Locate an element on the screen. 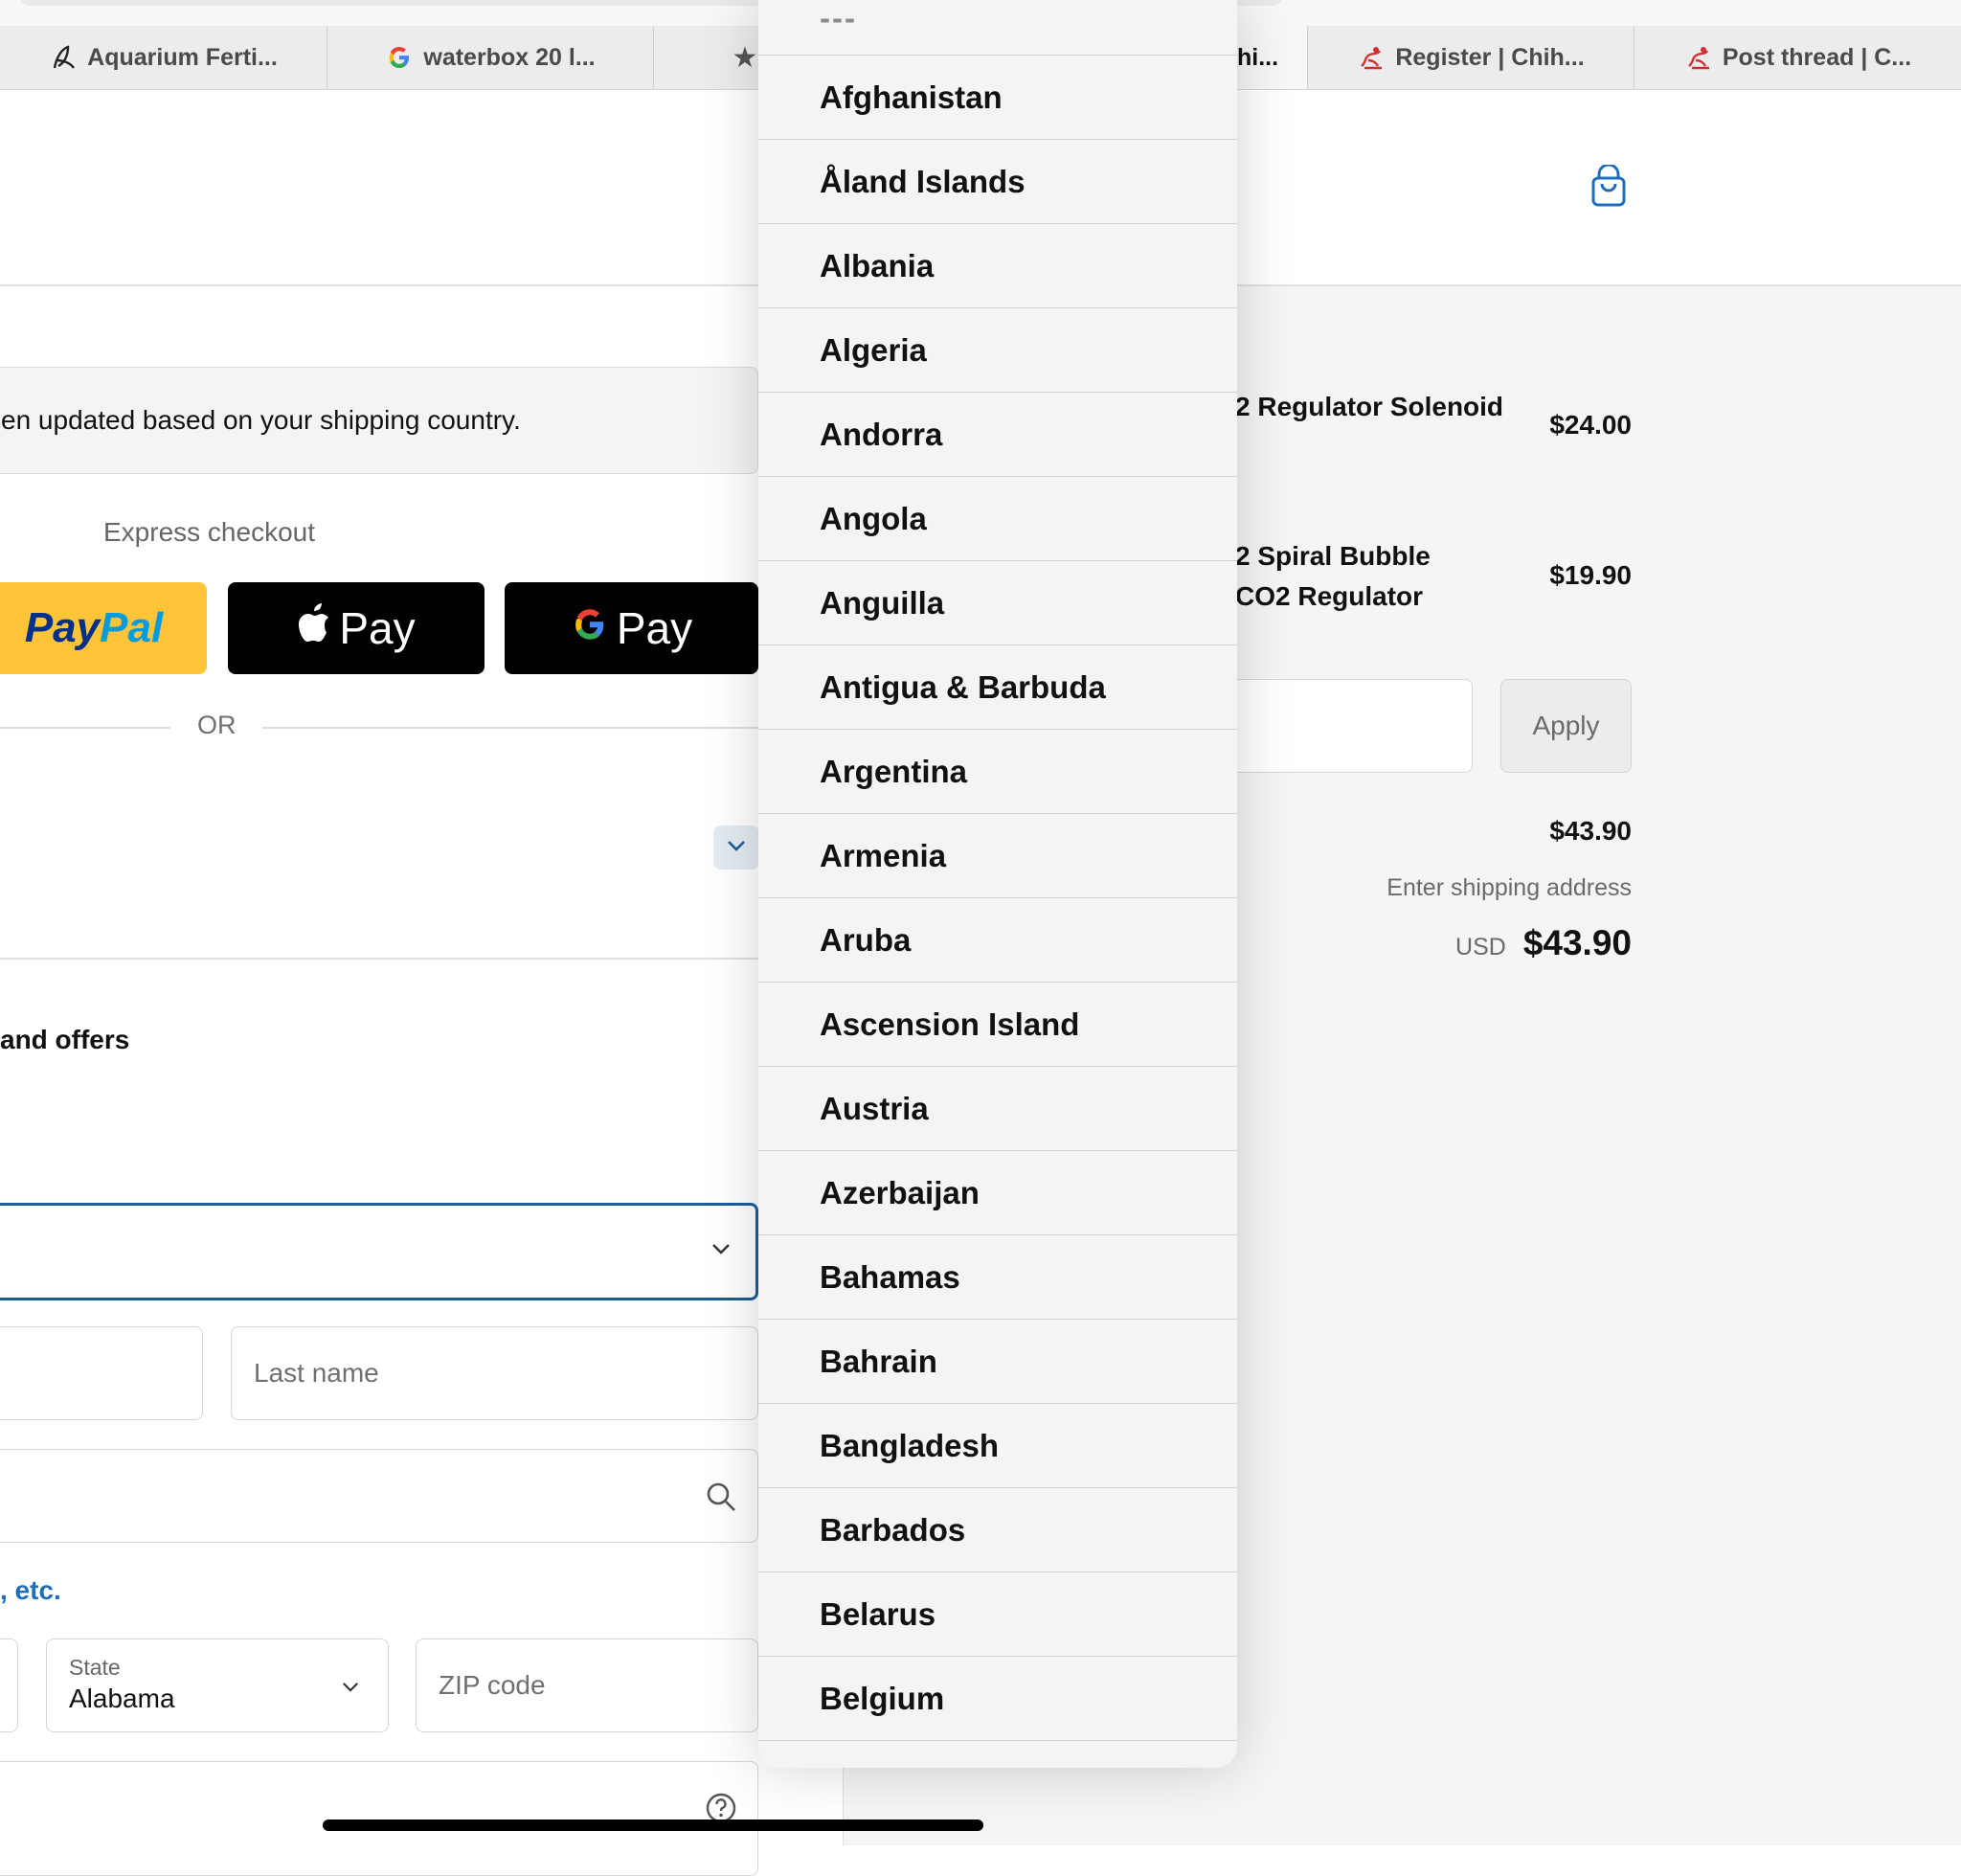 Image resolution: width=1961 pixels, height=1876 pixels. dropdown-option: Ascension Island is located at coordinates (998, 1025).